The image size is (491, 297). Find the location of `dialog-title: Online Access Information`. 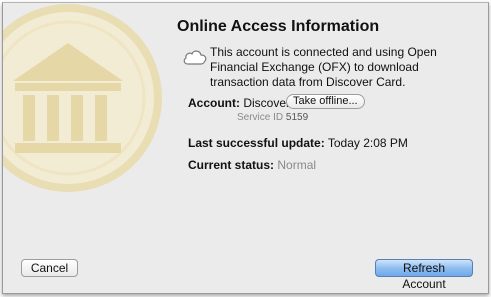

dialog-title: Online Access Information is located at coordinates (278, 26).